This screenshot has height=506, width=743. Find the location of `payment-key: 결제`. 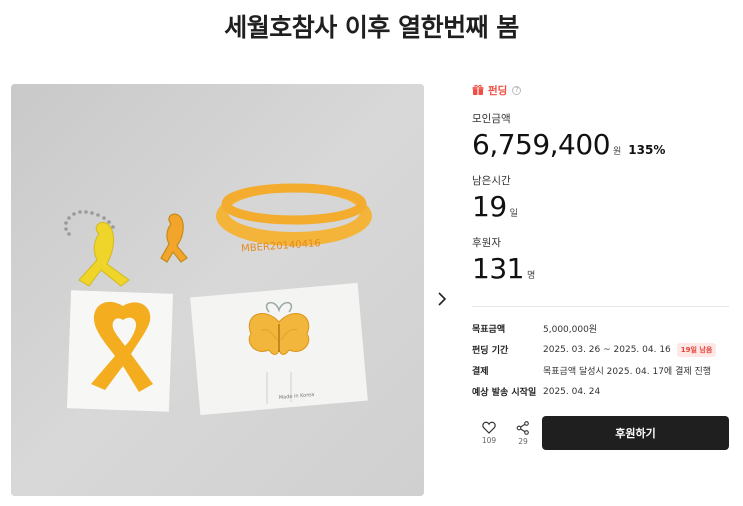

payment-key: 결제 is located at coordinates (480, 372).